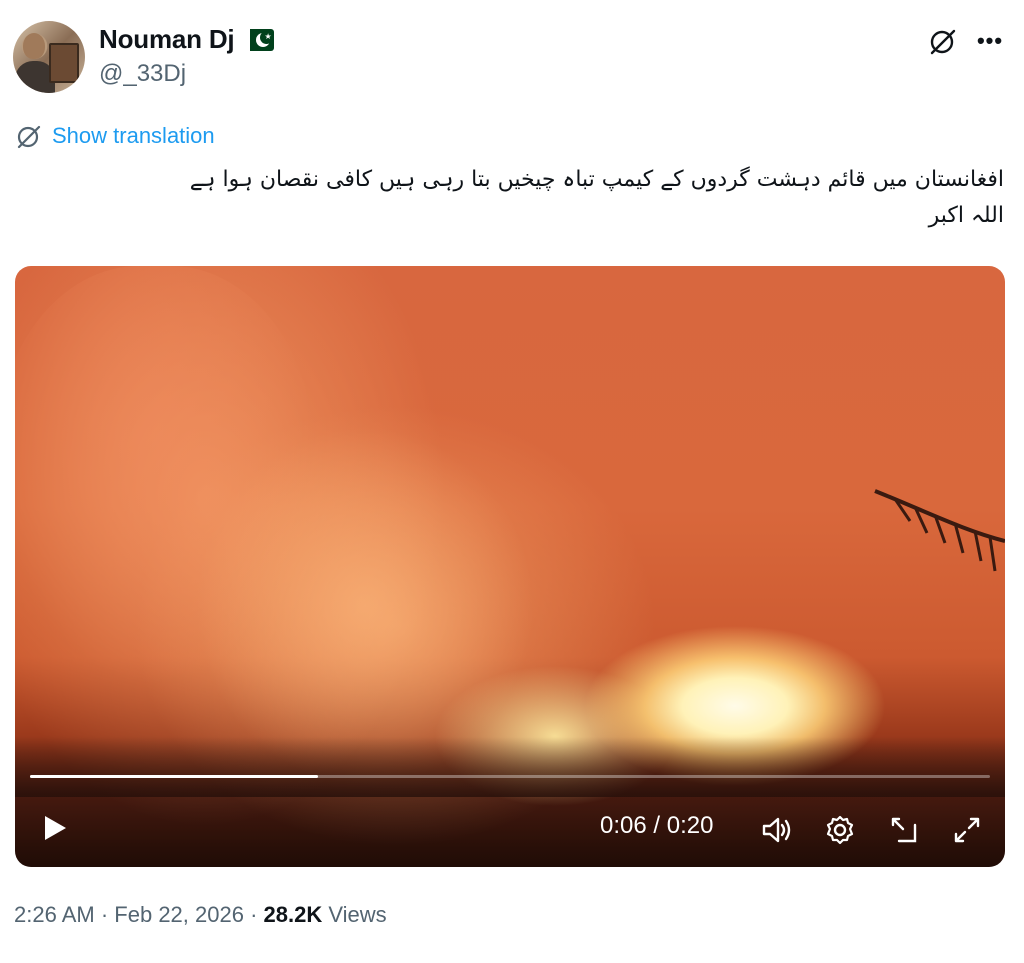 This screenshot has height=963, width=1024. What do you see at coordinates (967, 830) in the screenshot?
I see `fullscreen-icon` at bounding box center [967, 830].